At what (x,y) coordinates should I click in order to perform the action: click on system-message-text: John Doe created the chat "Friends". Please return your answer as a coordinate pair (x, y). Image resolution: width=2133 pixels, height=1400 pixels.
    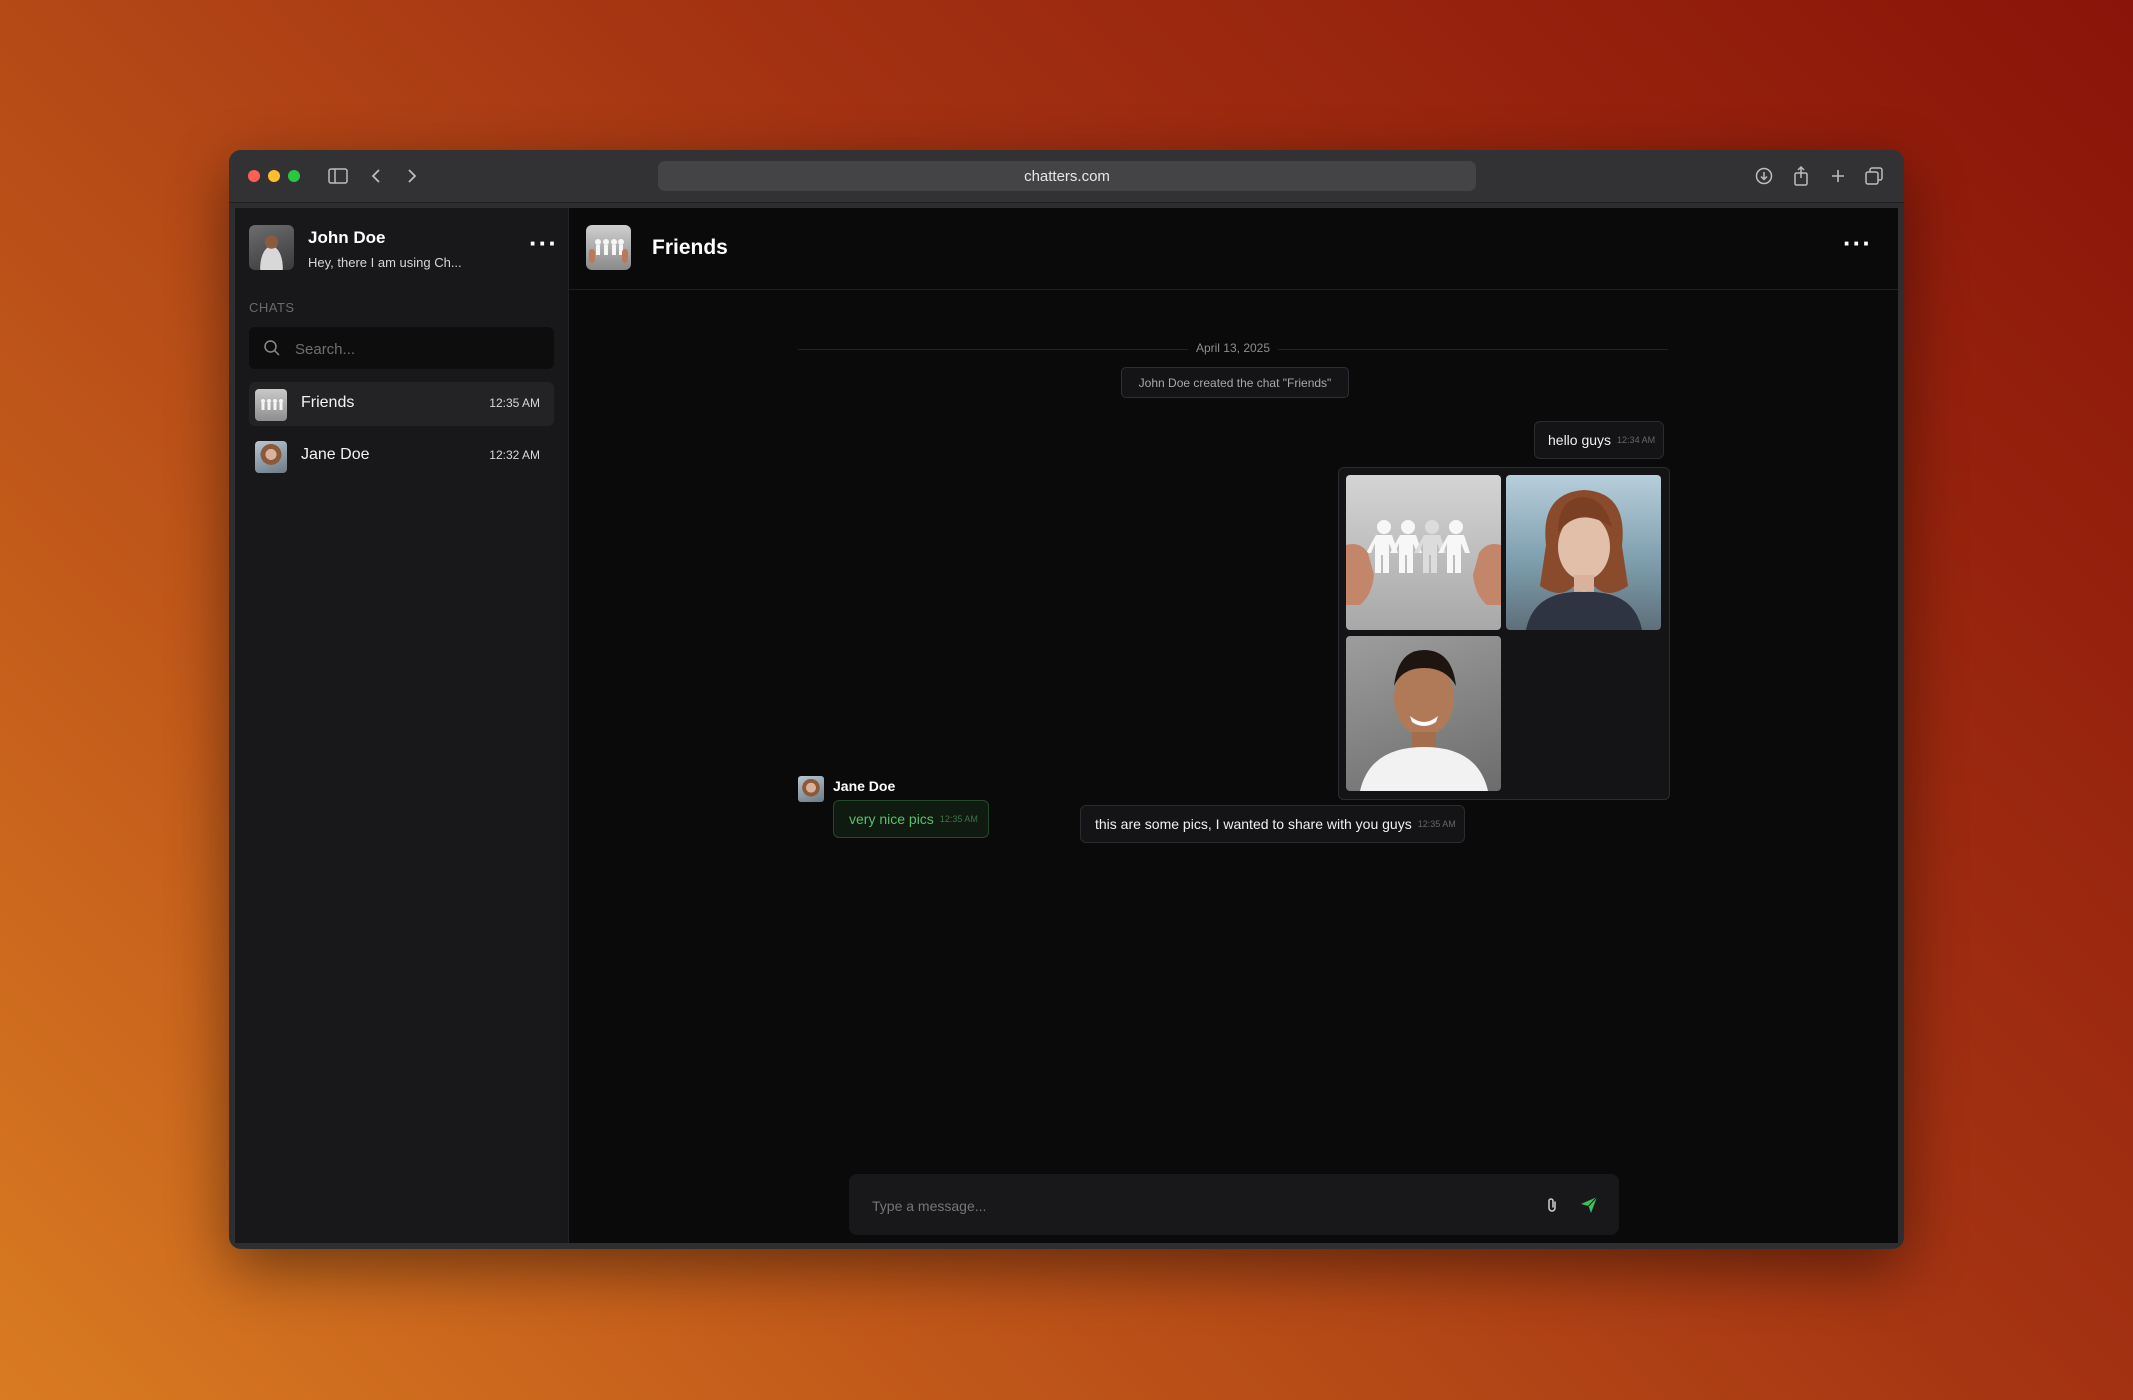
    Looking at the image, I should click on (1235, 382).